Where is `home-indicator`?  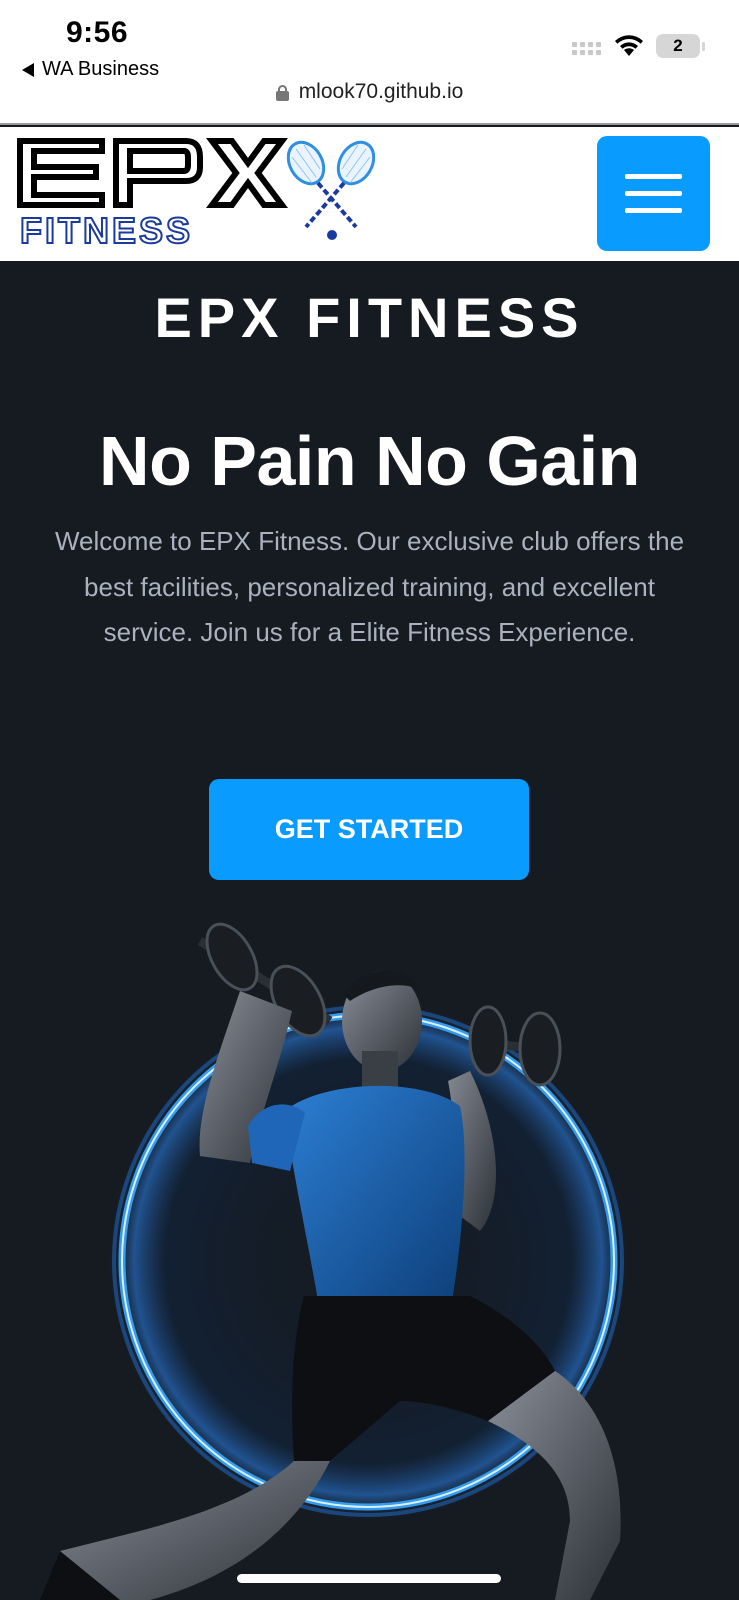 home-indicator is located at coordinates (369, 1578).